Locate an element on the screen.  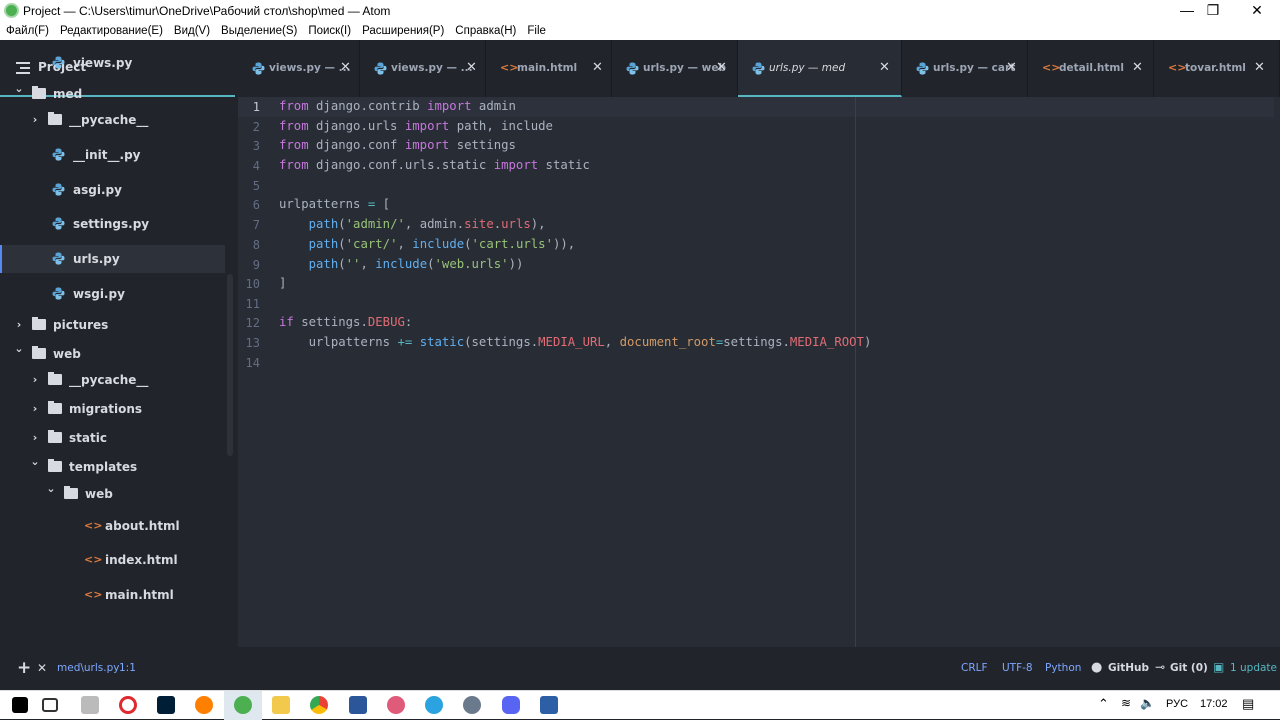
html-file-icon: <> is located at coordinates (1051, 67).